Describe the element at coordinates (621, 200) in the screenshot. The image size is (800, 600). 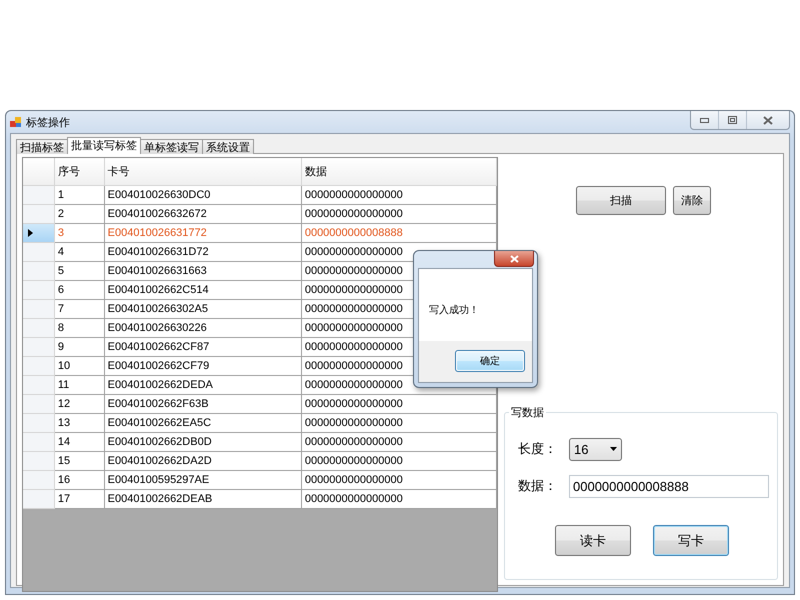
I see `scan-button: 扫描` at that location.